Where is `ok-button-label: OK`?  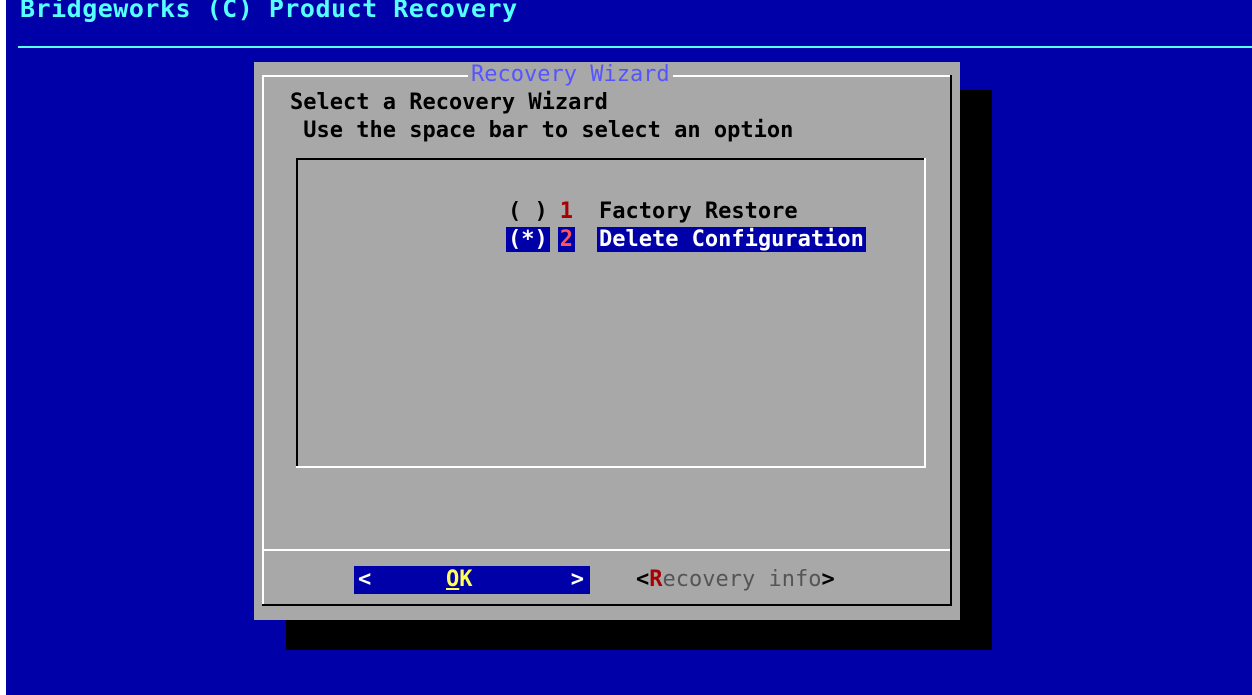
ok-button-label: OK is located at coordinates (459, 580).